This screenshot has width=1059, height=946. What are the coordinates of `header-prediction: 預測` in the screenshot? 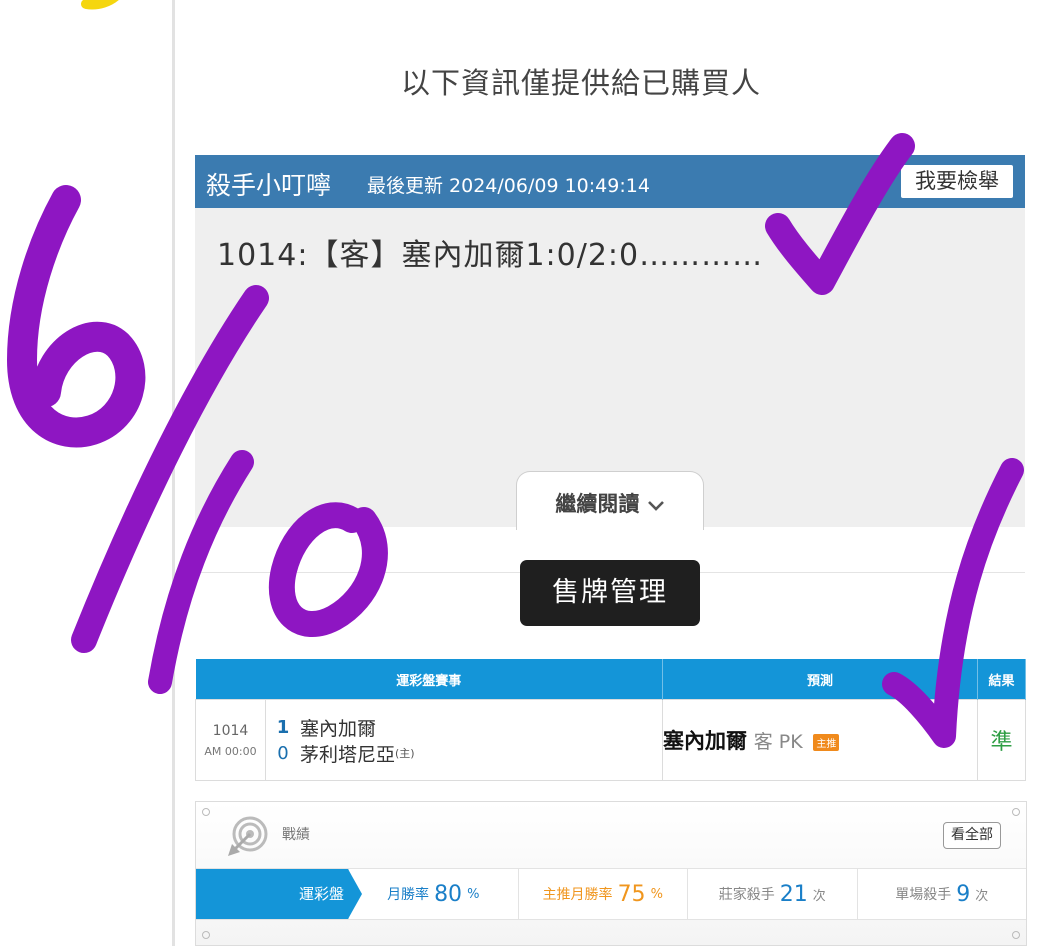 It's located at (820, 679).